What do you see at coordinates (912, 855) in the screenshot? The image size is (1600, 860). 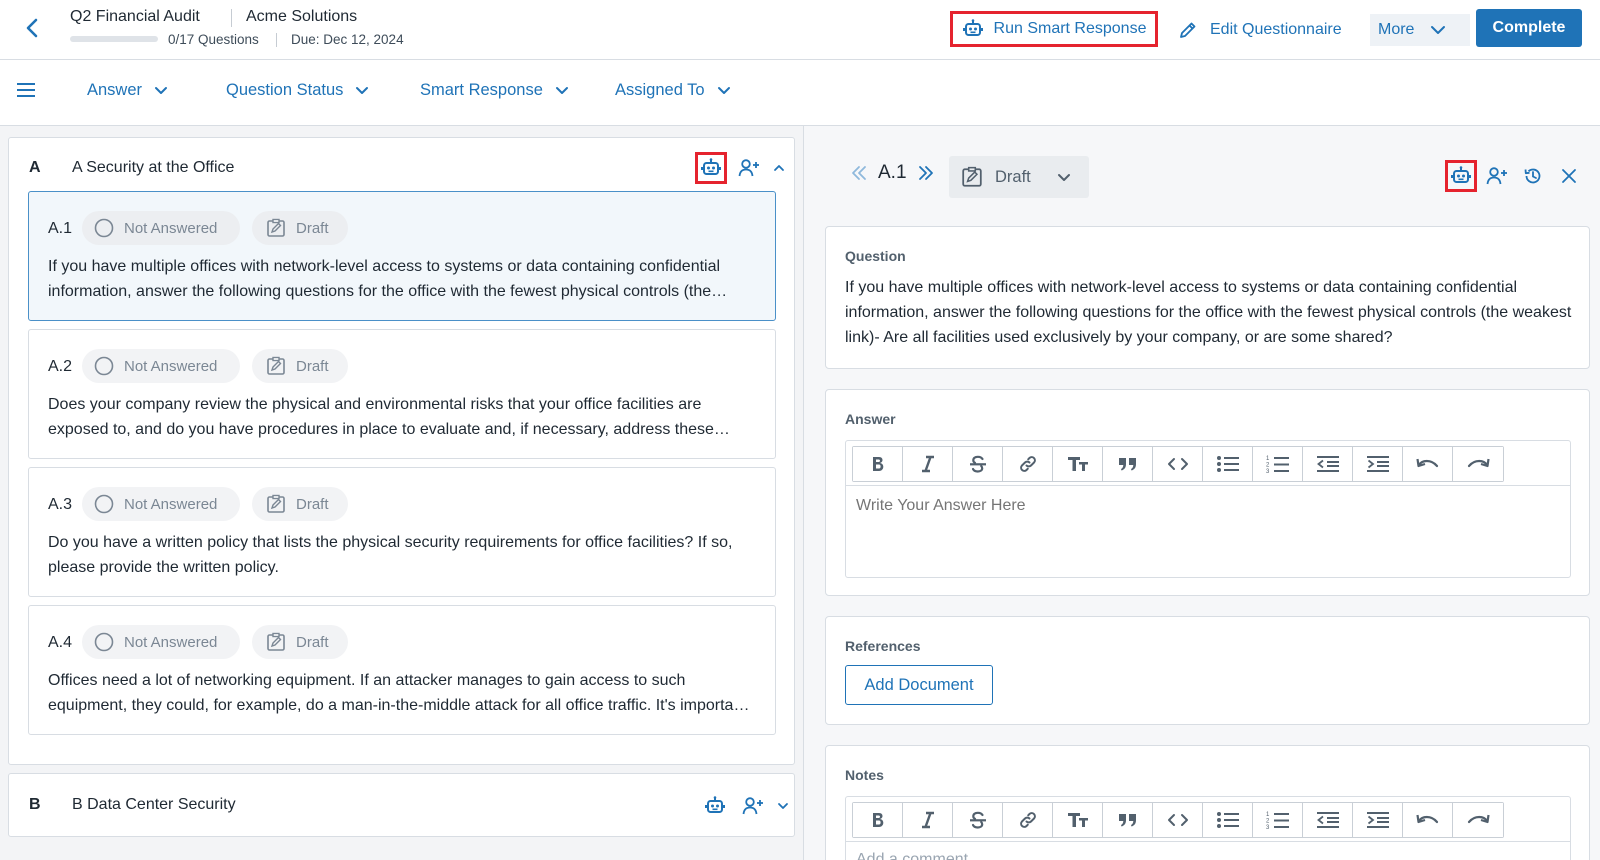 I see `notes-input: Add a comment` at bounding box center [912, 855].